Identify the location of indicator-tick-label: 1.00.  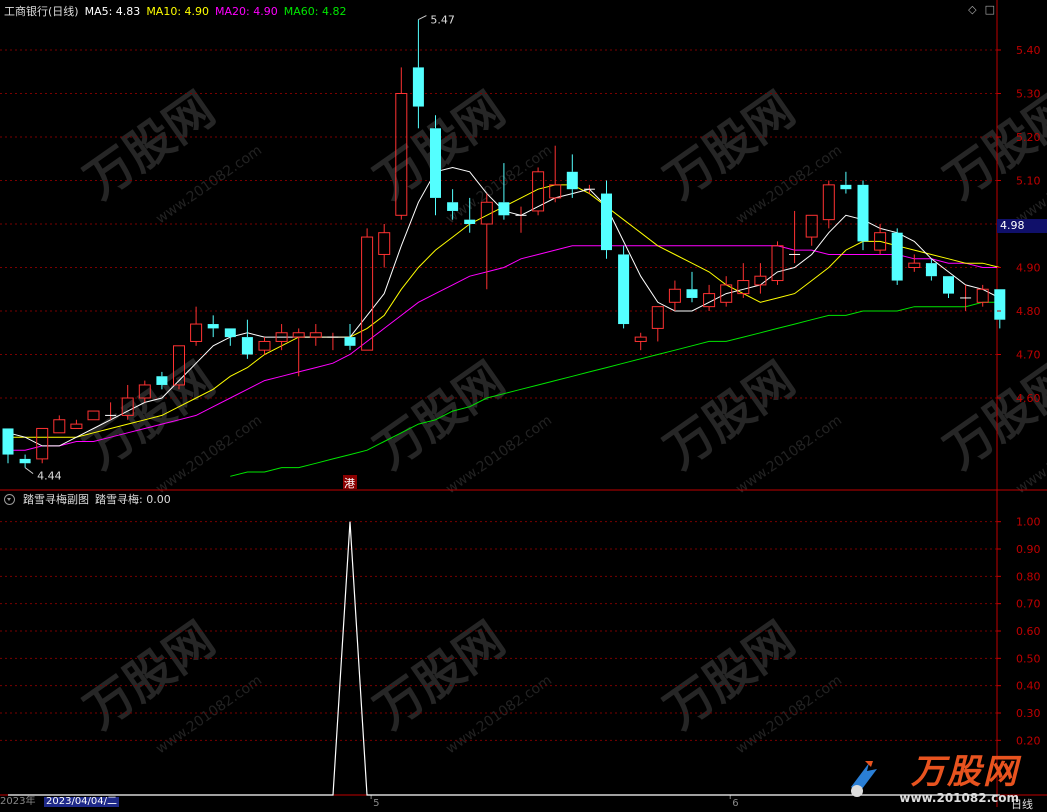
(1028, 522).